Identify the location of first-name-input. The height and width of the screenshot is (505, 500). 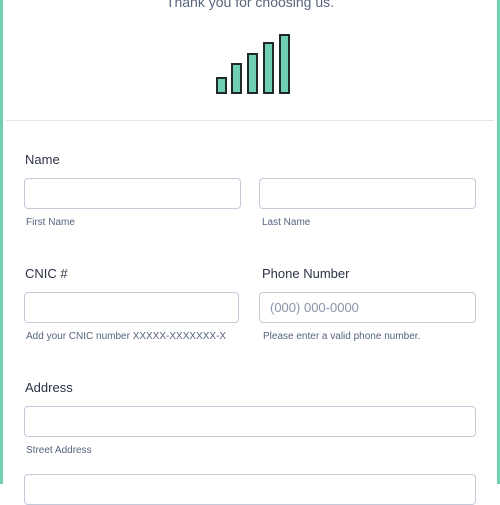
(132, 193).